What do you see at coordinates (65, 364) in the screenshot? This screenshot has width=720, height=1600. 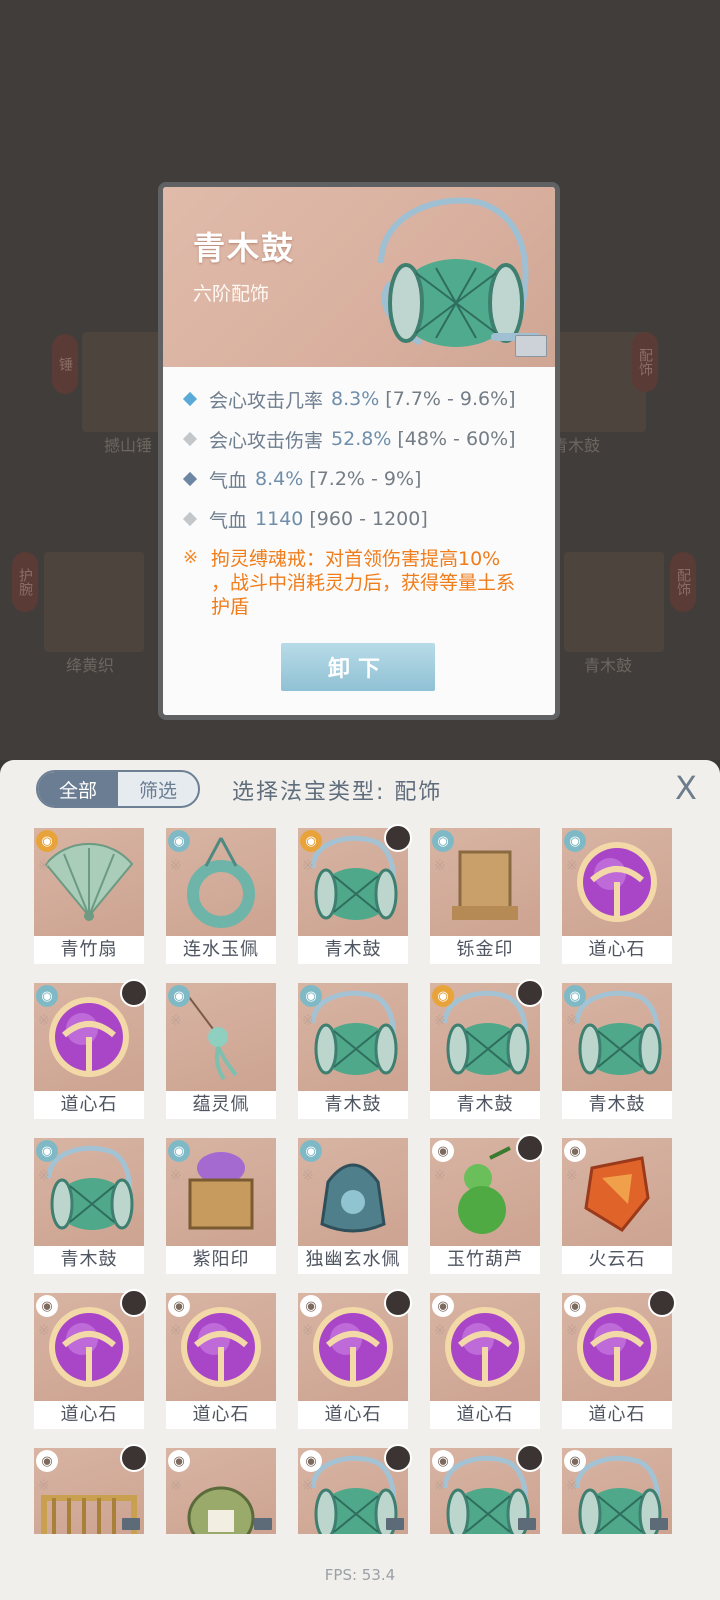 I see `bg-slot-tag: 锤` at bounding box center [65, 364].